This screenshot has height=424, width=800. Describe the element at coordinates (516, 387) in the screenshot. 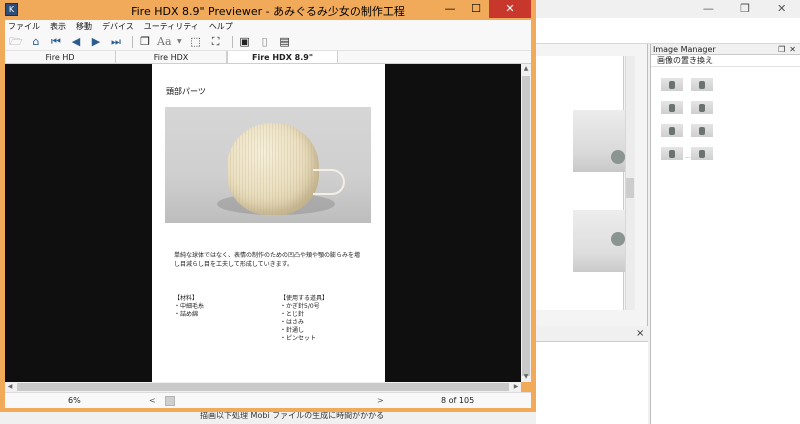

I see `scroll-right-icon: ▶` at that location.